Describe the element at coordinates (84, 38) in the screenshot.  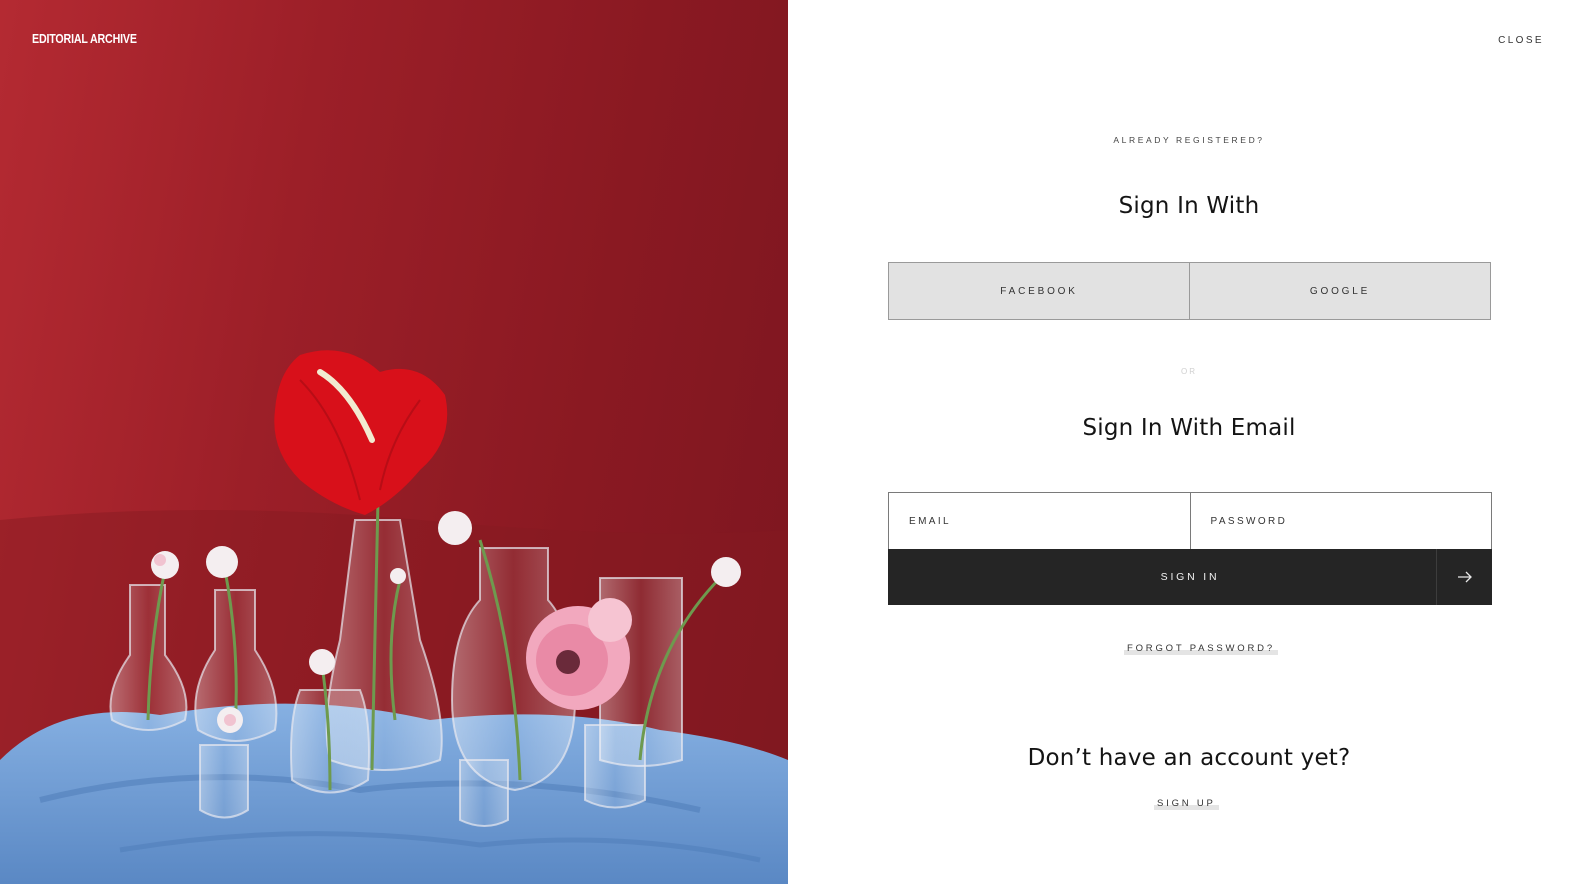
I see `brand-logo: EDITORIAL ARCHIVE` at that location.